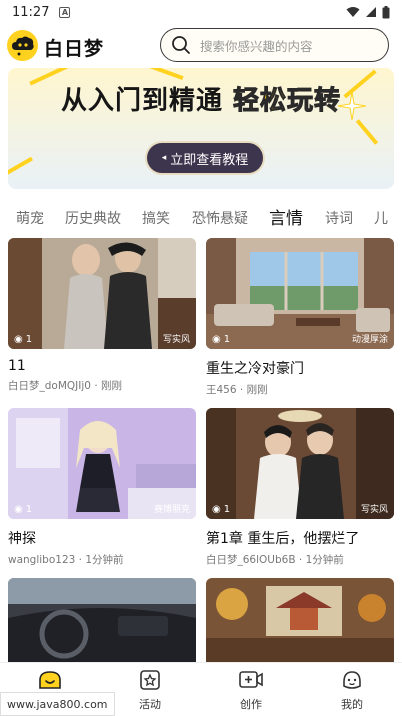 This screenshot has height=716, width=402. What do you see at coordinates (255, 369) in the screenshot?
I see `story-title: 重生之冷对豪门` at bounding box center [255, 369].